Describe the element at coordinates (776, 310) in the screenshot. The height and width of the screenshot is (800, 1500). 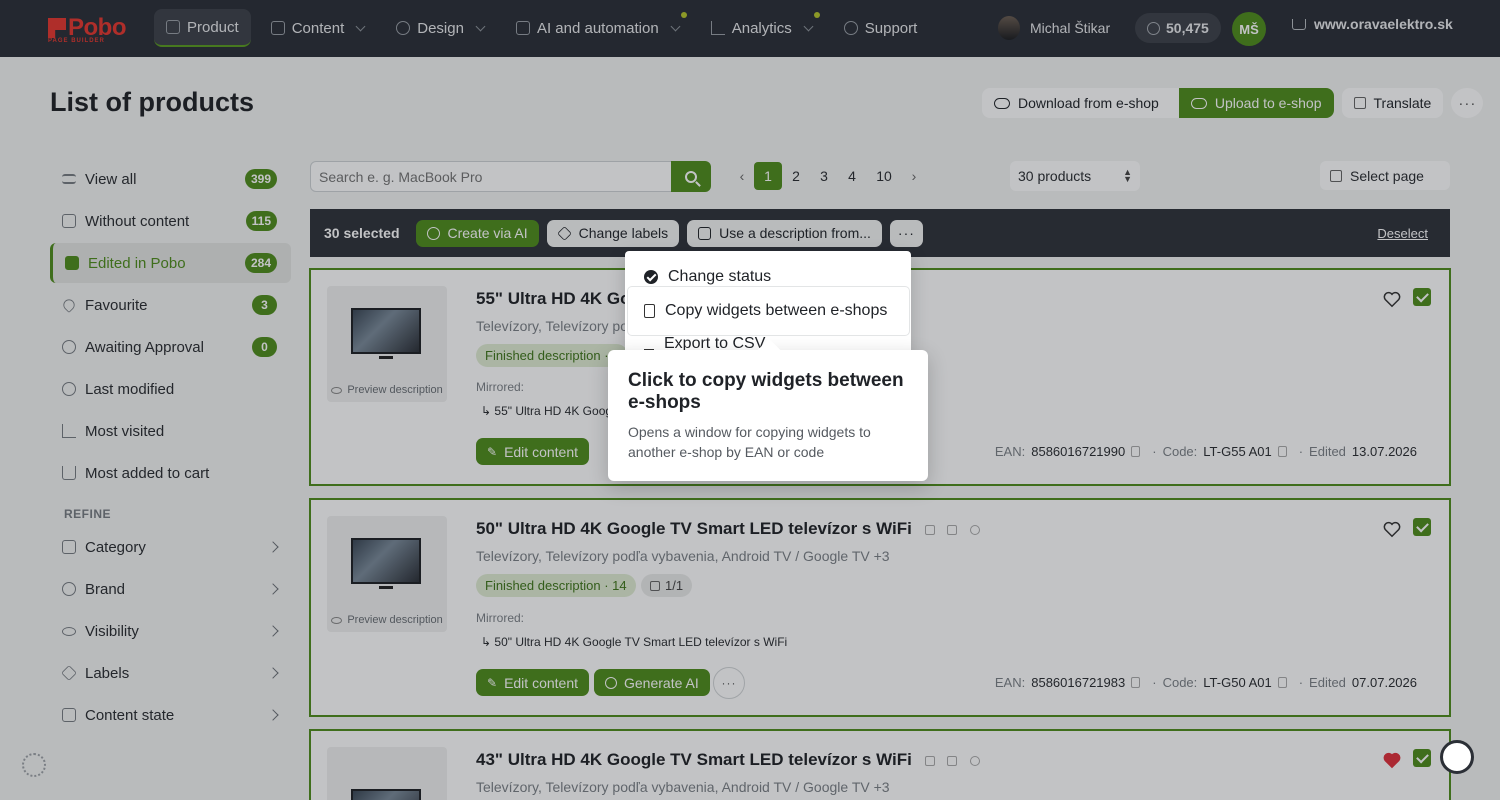
I see `menu-item-label: Copy widgets between e-shops` at that location.